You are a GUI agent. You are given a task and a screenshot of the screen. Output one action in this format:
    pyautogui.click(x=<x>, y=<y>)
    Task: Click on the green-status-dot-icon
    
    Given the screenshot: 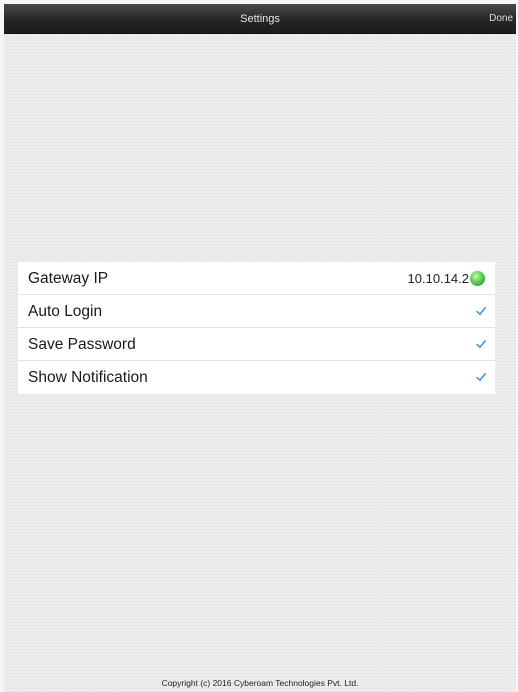 What is the action you would take?
    pyautogui.click(x=477, y=278)
    